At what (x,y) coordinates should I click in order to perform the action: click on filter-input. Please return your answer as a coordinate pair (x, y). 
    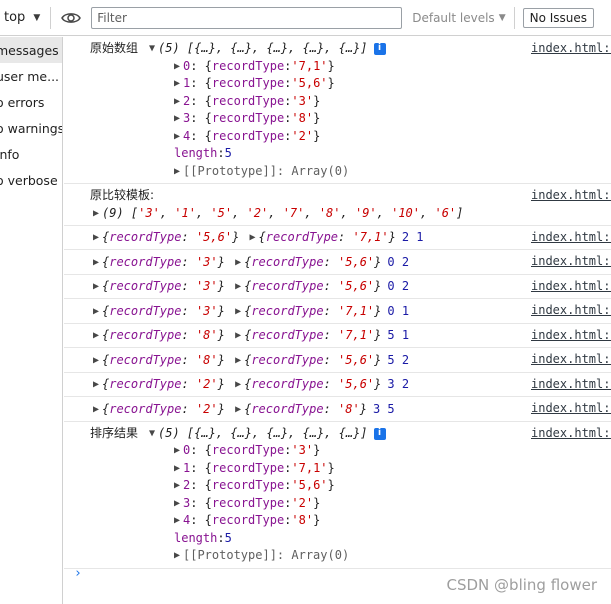
    Looking at the image, I should click on (247, 17).